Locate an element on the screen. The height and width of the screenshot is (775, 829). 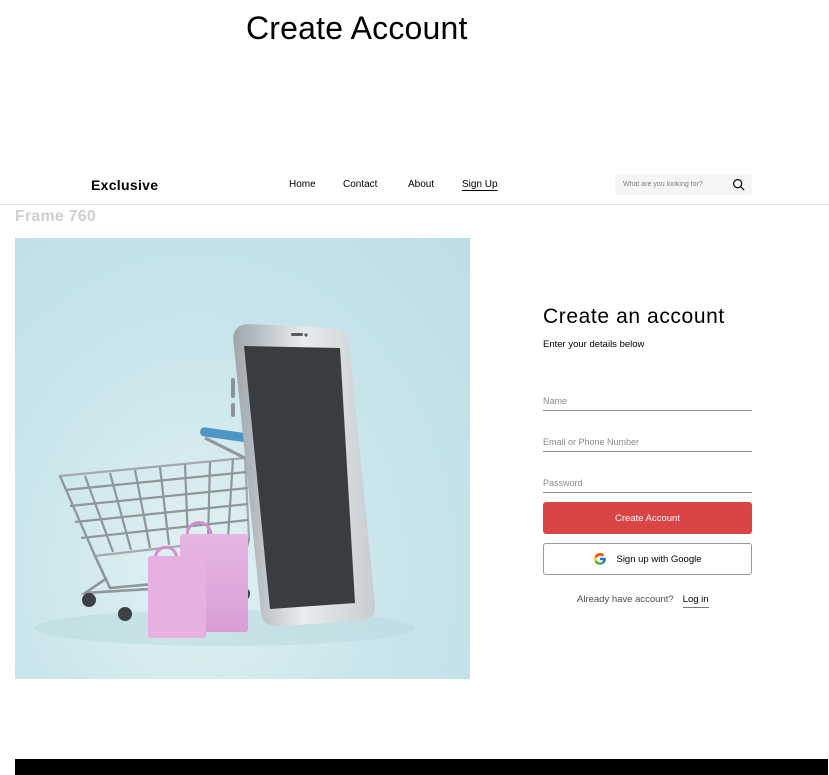
name-field is located at coordinates (647, 401).